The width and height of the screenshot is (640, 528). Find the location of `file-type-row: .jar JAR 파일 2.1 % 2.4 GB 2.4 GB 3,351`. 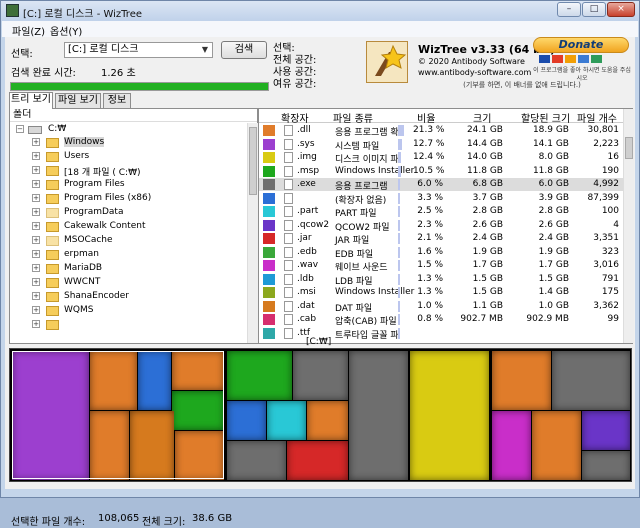

file-type-row: .jar JAR 파일 2.1 % 2.4 GB 2.4 GB 3,351 is located at coordinates (441, 239).